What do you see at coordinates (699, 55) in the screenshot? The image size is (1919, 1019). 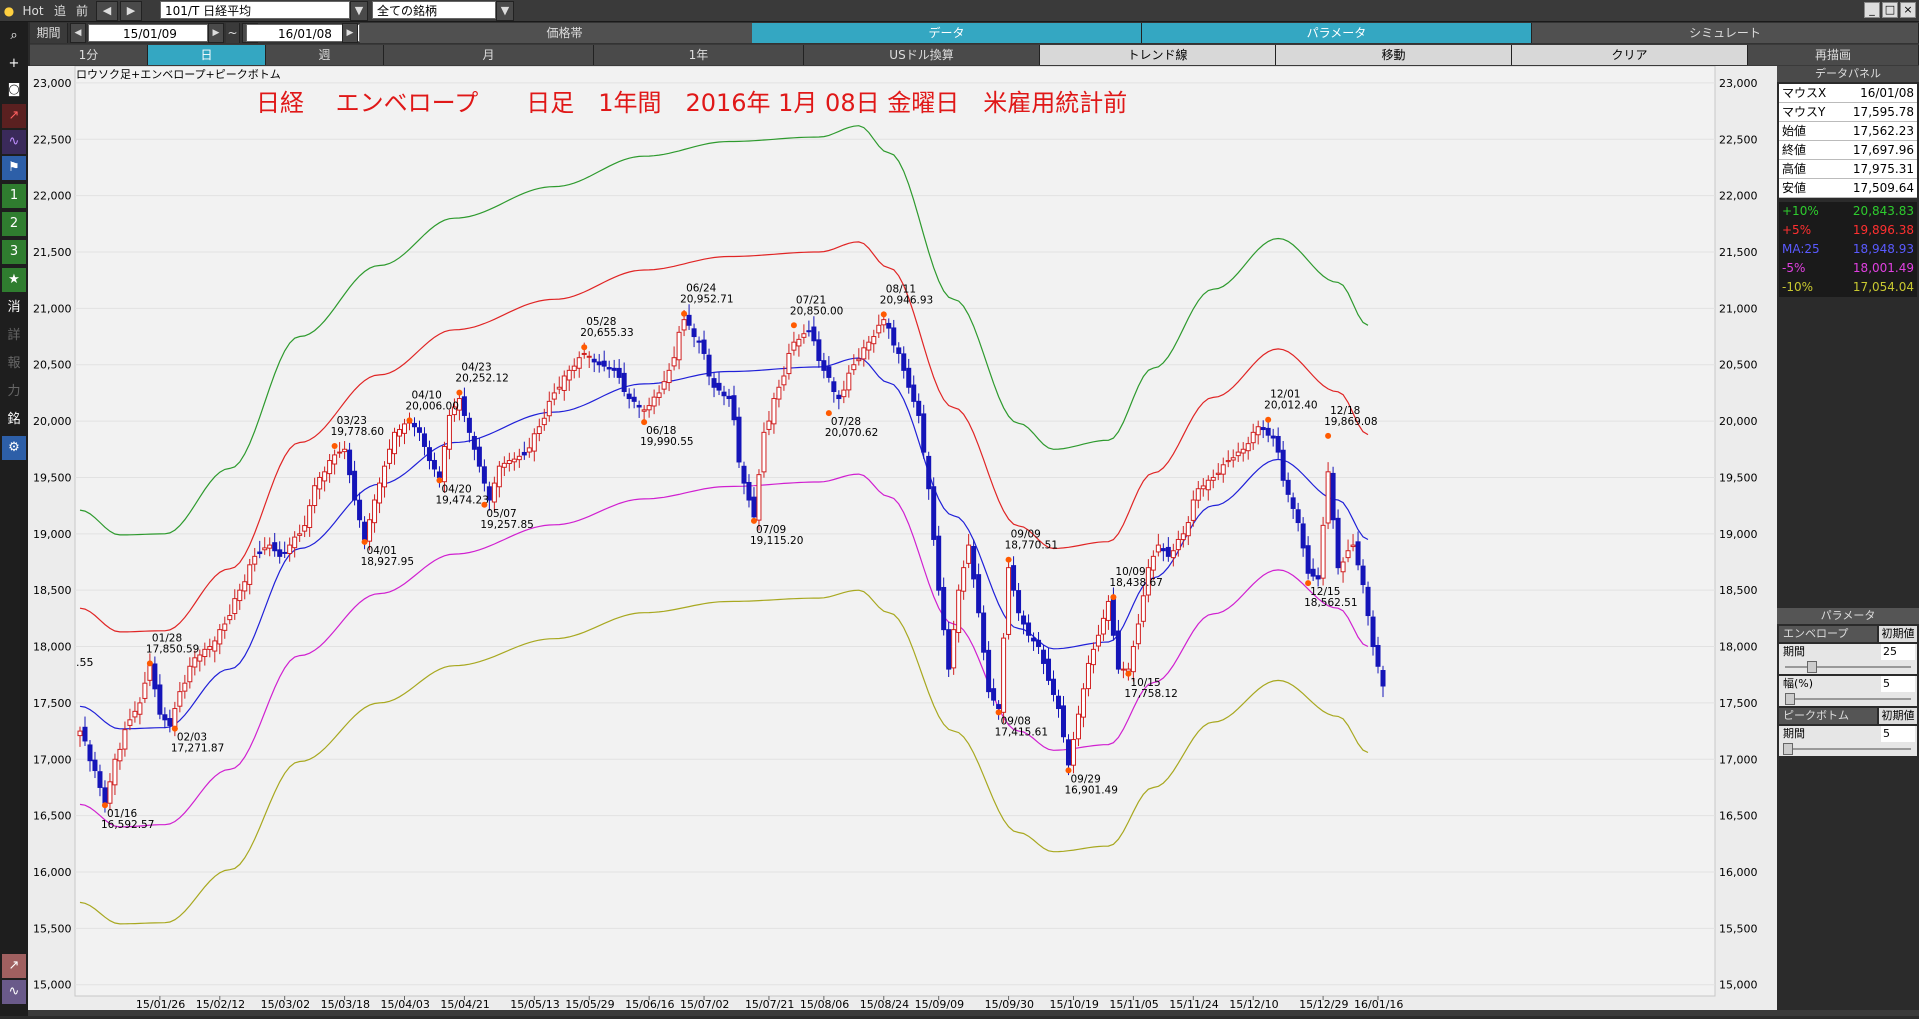 I see `range-1year: 1年` at bounding box center [699, 55].